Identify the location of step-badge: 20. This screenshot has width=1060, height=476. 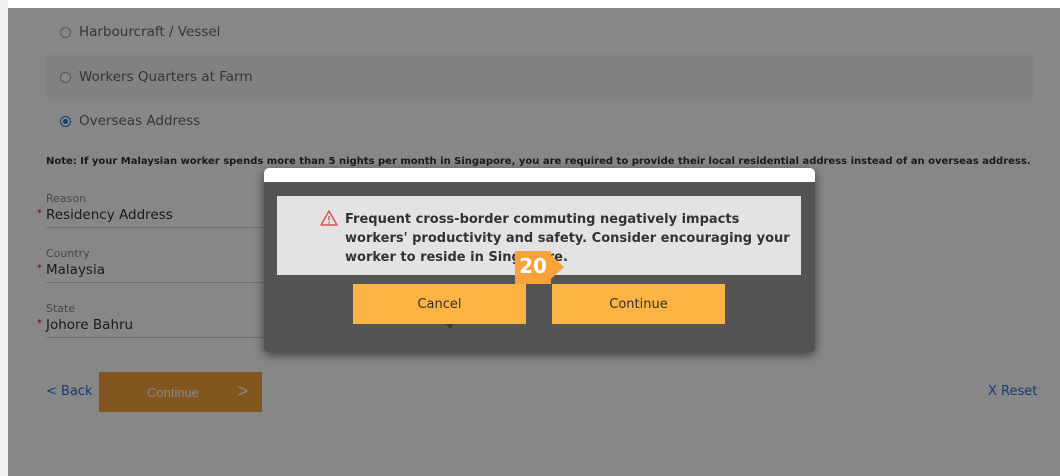
(540, 267).